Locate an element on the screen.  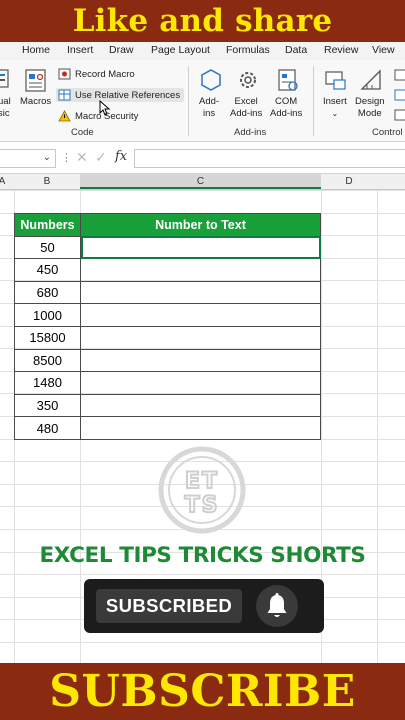
subscribed-button: SUBSCRIBED is located at coordinates (169, 606).